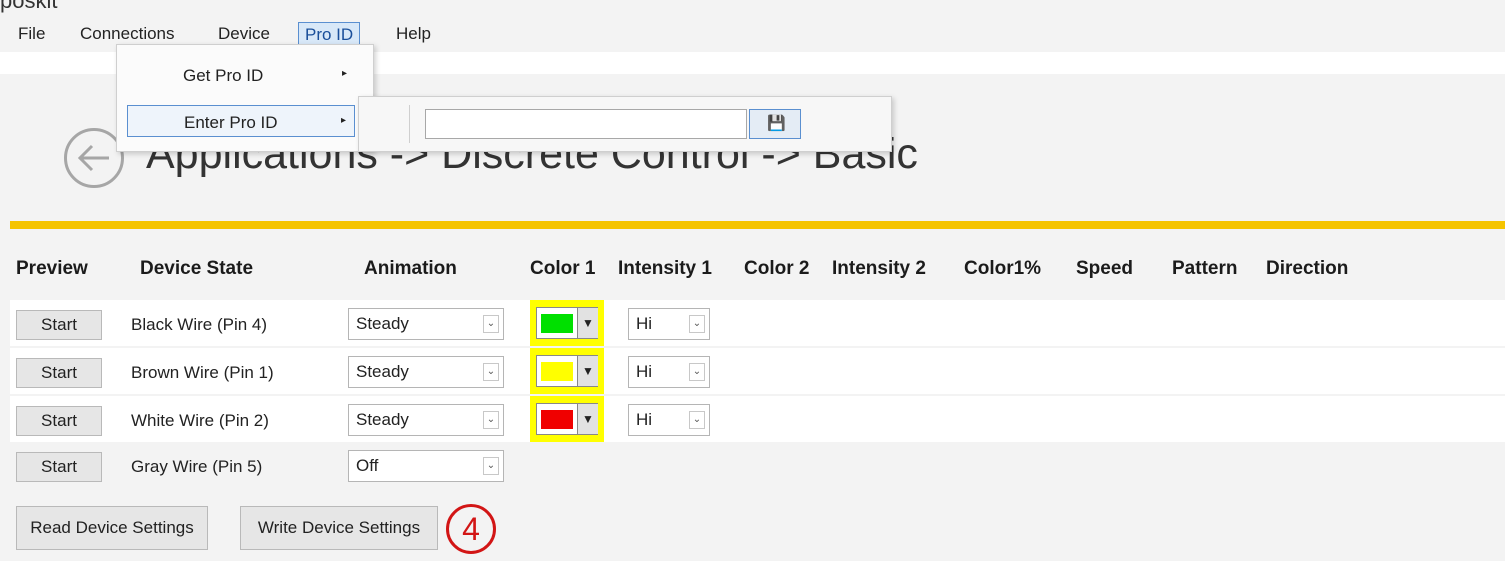 This screenshot has height=561, width=1505. I want to click on back-arrow-icon, so click(93, 158).